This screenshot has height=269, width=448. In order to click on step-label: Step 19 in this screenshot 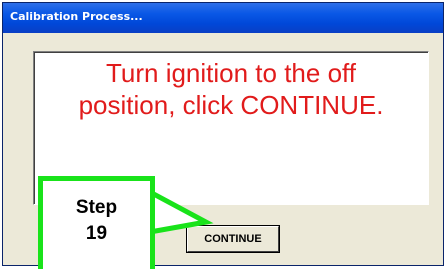, I will do `click(96, 221)`.